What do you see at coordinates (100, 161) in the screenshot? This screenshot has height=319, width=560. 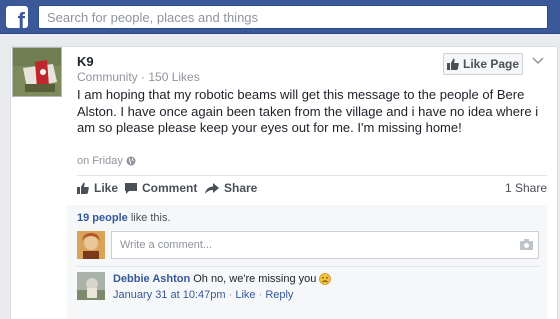 I see `post-time-label: on Friday` at bounding box center [100, 161].